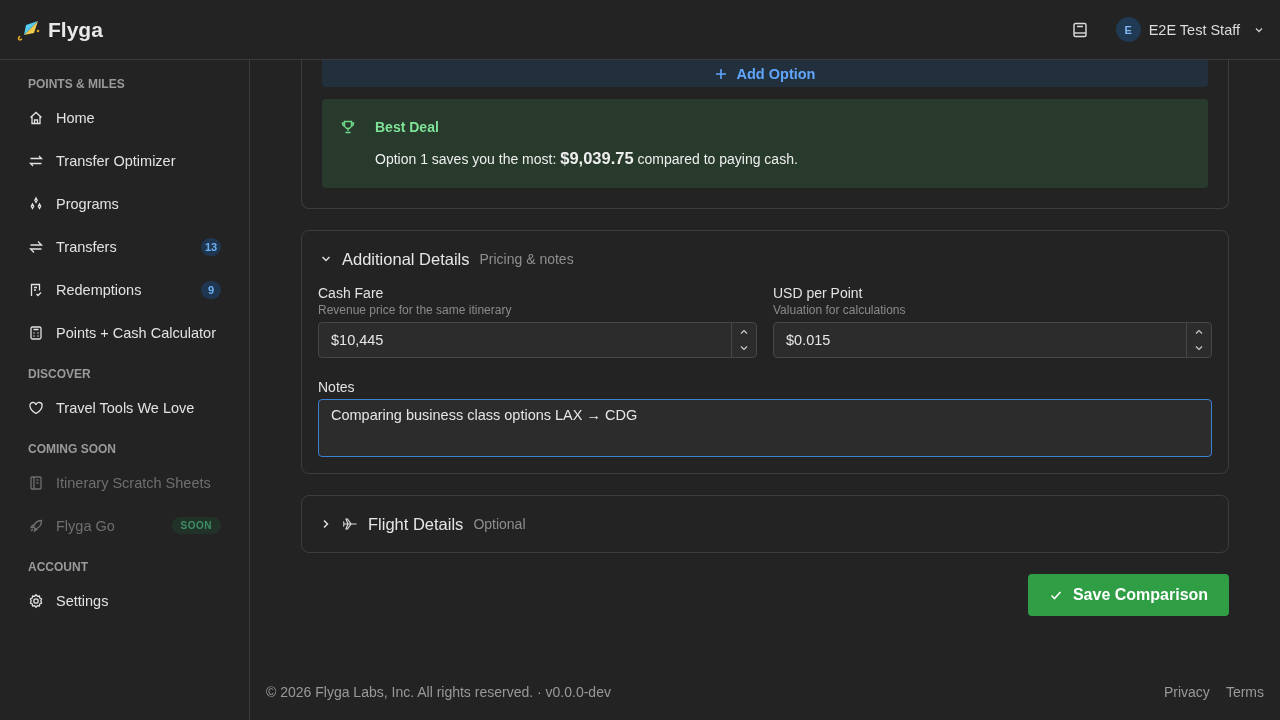 Image resolution: width=1280 pixels, height=720 pixels. I want to click on sidebar-item: Points + Cash Calculator, so click(124, 332).